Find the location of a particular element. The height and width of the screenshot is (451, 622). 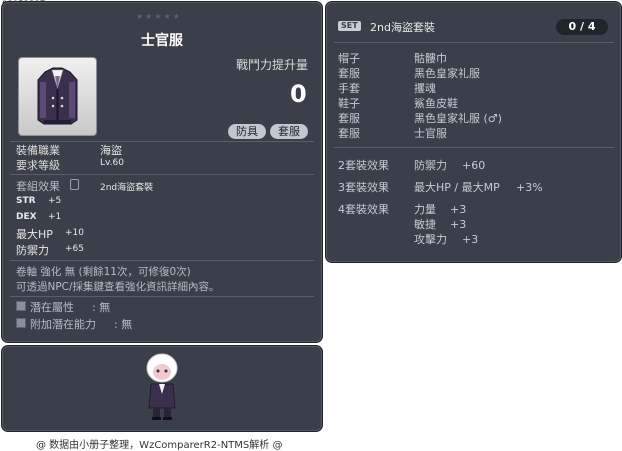

set-part-slot: 手套 is located at coordinates (349, 88).